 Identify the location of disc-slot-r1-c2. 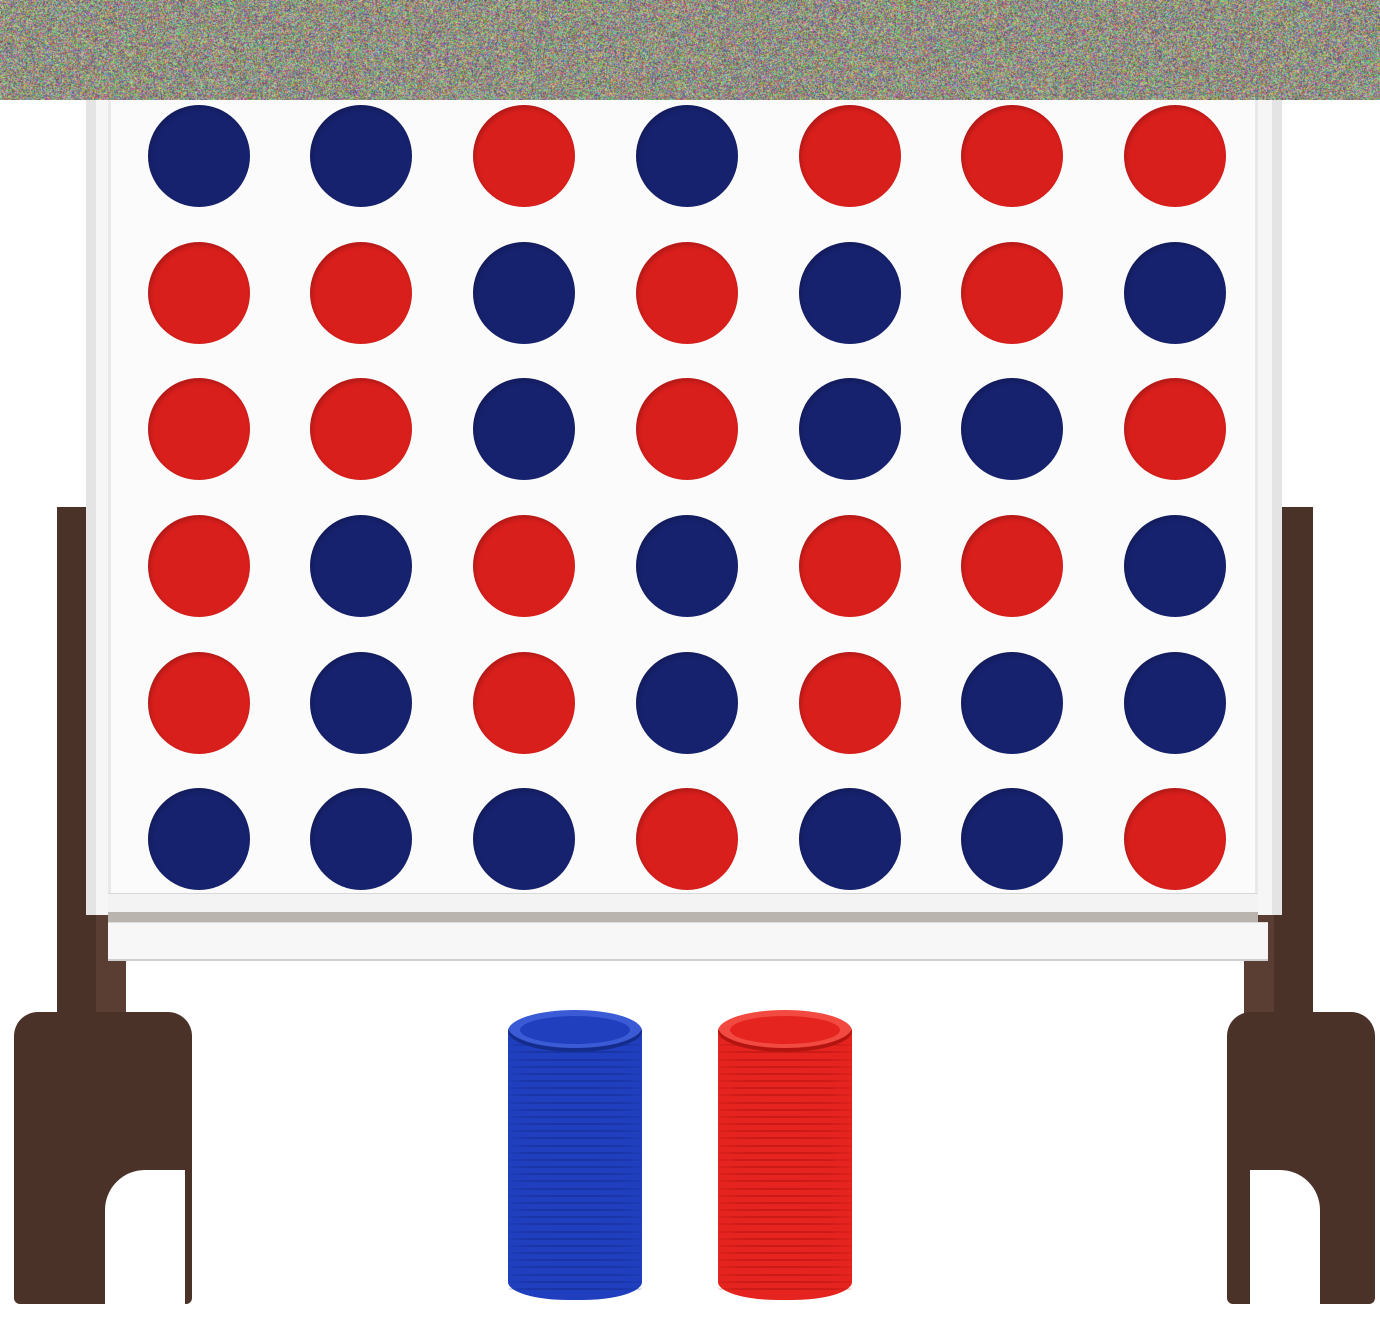
(361, 156).